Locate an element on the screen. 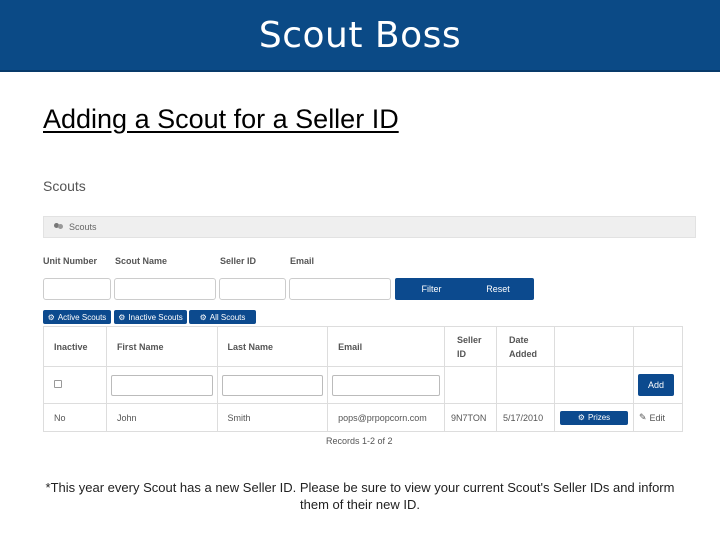 This screenshot has width=720, height=540. cell-date-added: 5/17/2010 is located at coordinates (525, 417).